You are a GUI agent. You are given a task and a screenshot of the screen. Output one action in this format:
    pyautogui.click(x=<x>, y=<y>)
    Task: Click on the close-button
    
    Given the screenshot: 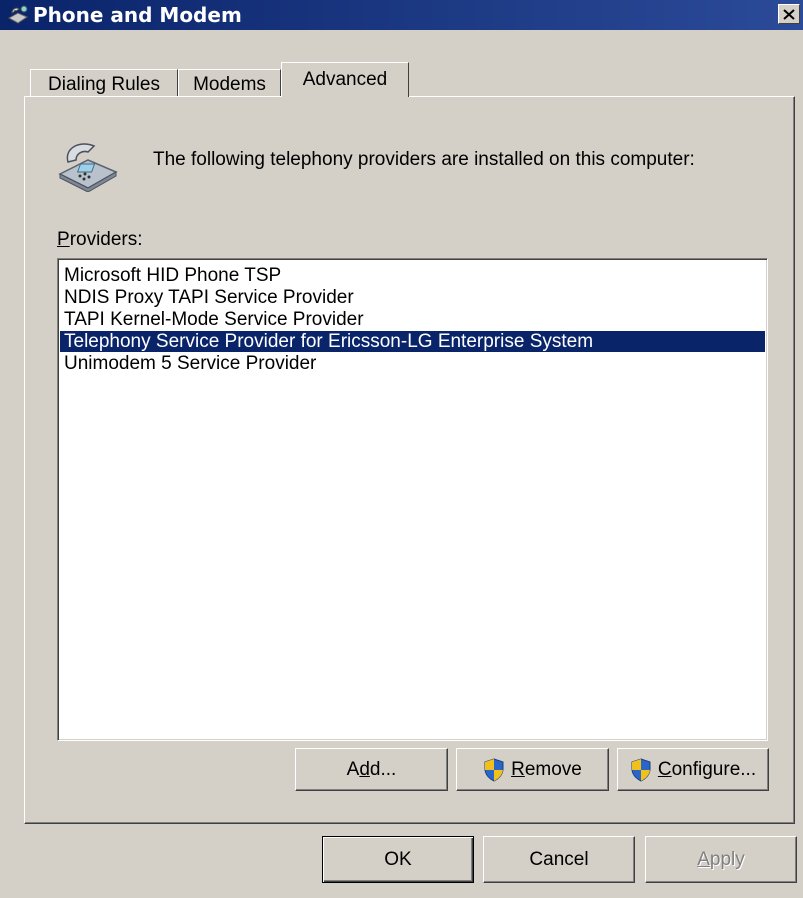 What is the action you would take?
    pyautogui.click(x=789, y=14)
    